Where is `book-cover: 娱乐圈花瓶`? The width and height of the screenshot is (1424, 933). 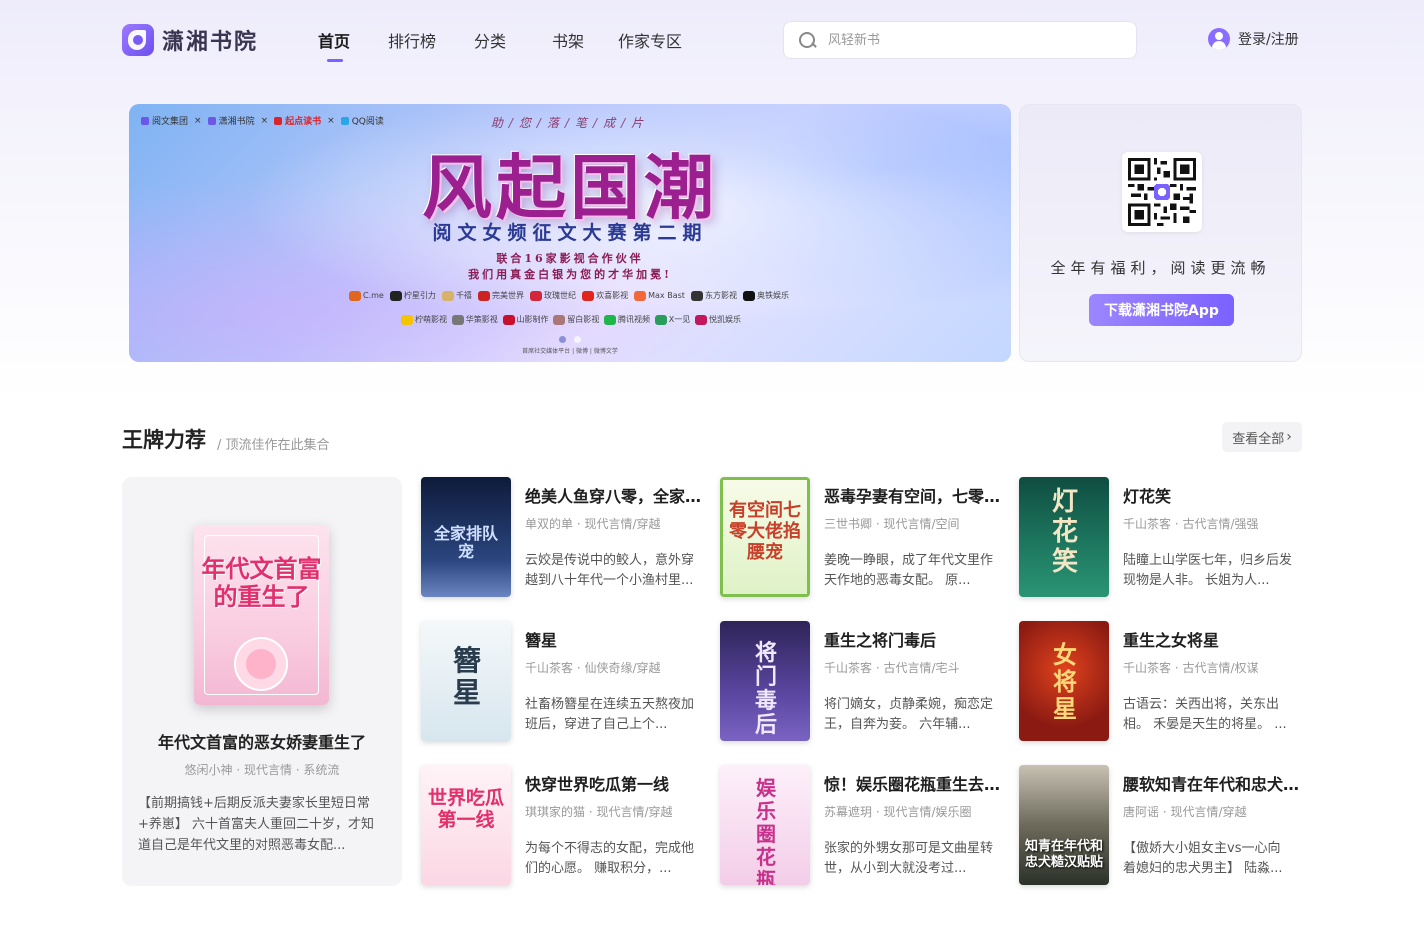 book-cover: 娱乐圈花瓶 is located at coordinates (765, 825).